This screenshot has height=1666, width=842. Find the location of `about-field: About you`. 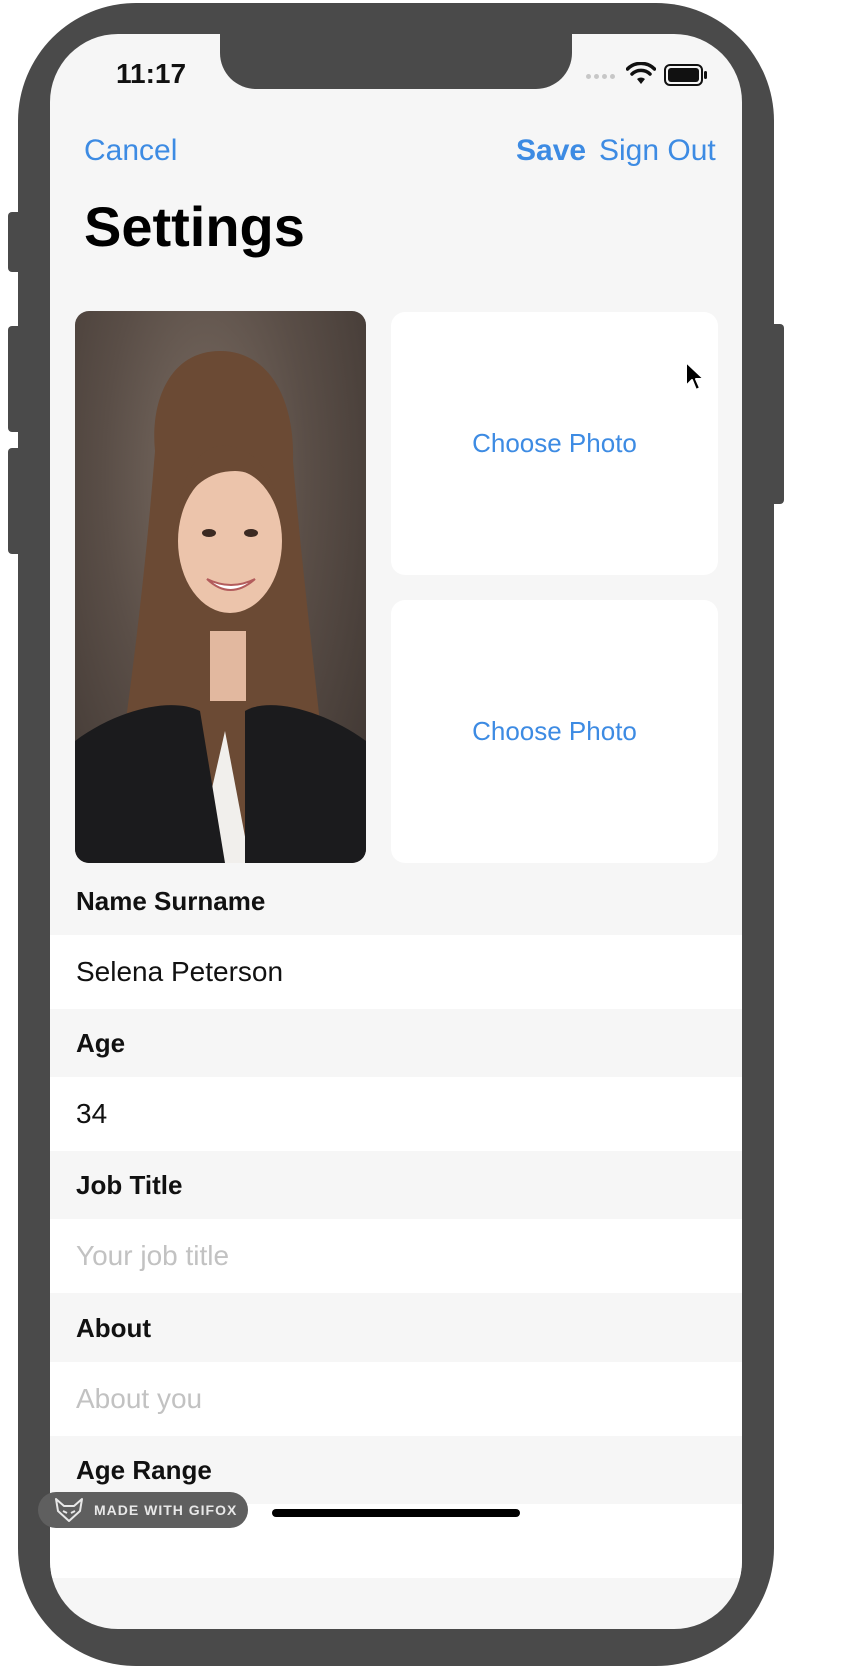

about-field: About you is located at coordinates (396, 1399).